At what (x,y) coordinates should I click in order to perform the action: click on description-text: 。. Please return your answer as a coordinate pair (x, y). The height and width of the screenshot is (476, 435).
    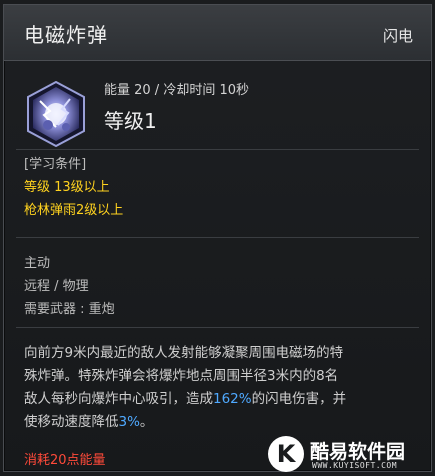
    Looking at the image, I should click on (146, 422).